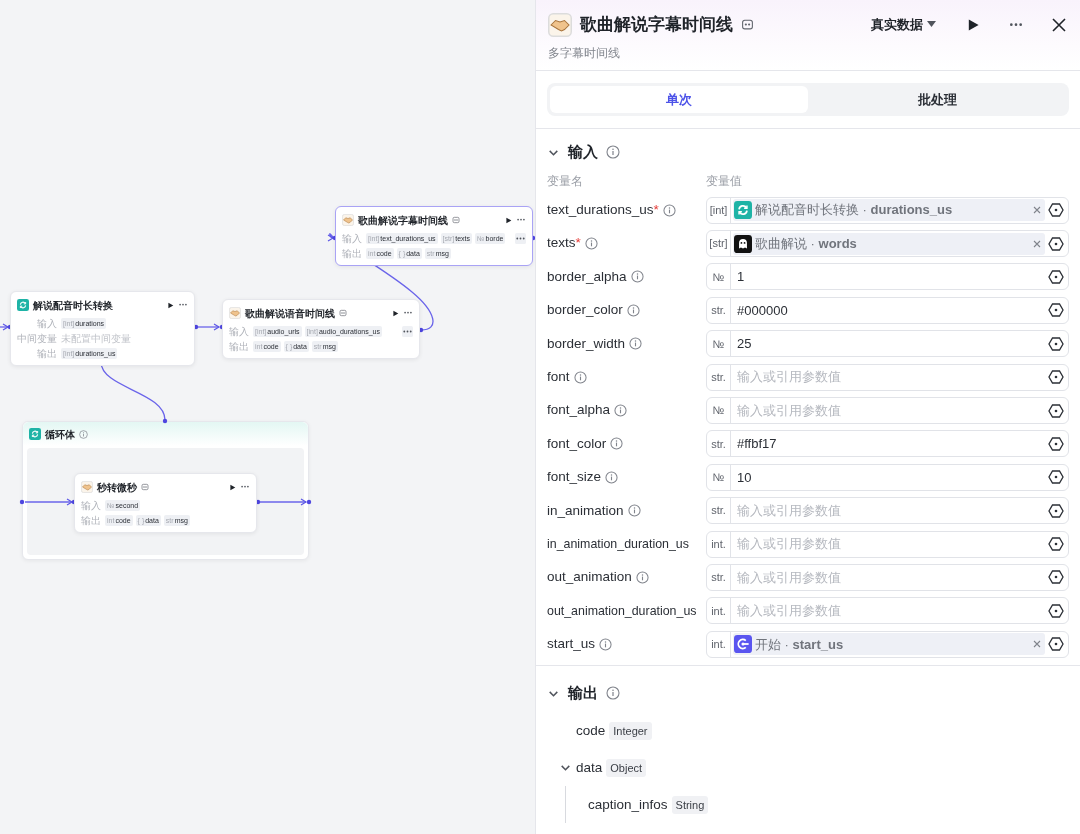 Image resolution: width=1080 pixels, height=834 pixels. I want to click on param-field: [int] 解说配音时长转换 · durations_us, so click(887, 210).